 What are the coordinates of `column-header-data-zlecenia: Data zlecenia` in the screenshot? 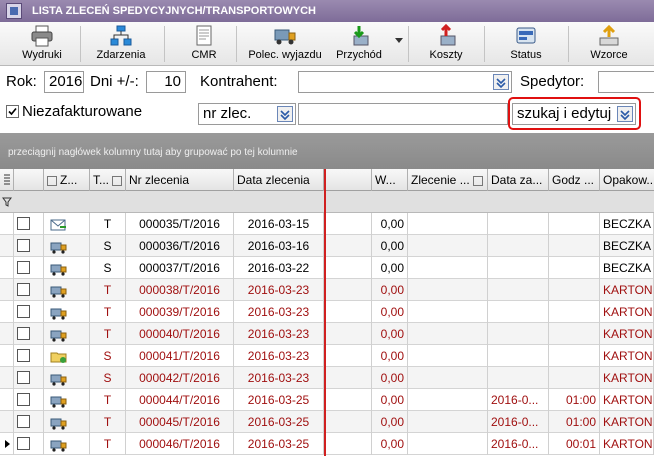 It's located at (279, 180).